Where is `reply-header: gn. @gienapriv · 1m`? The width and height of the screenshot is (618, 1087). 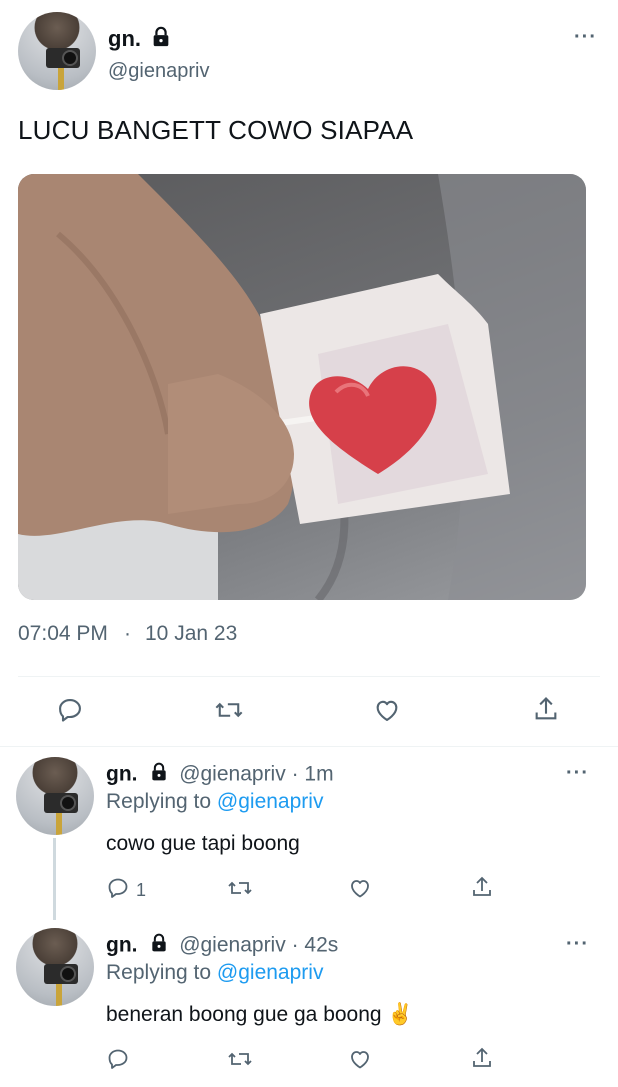
reply-header: gn. @gienapriv · 1m is located at coordinates (220, 775).